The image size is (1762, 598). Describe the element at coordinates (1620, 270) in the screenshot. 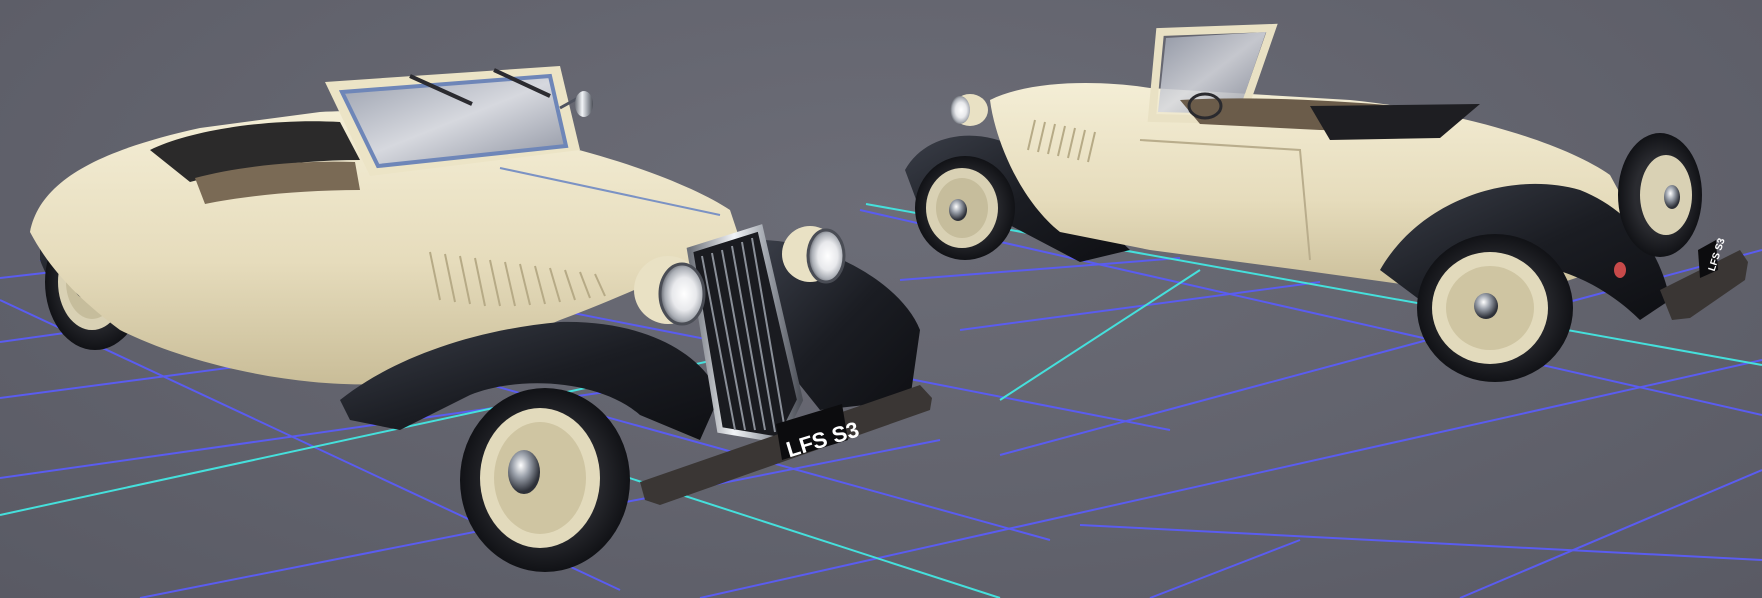

I see `tail-light` at that location.